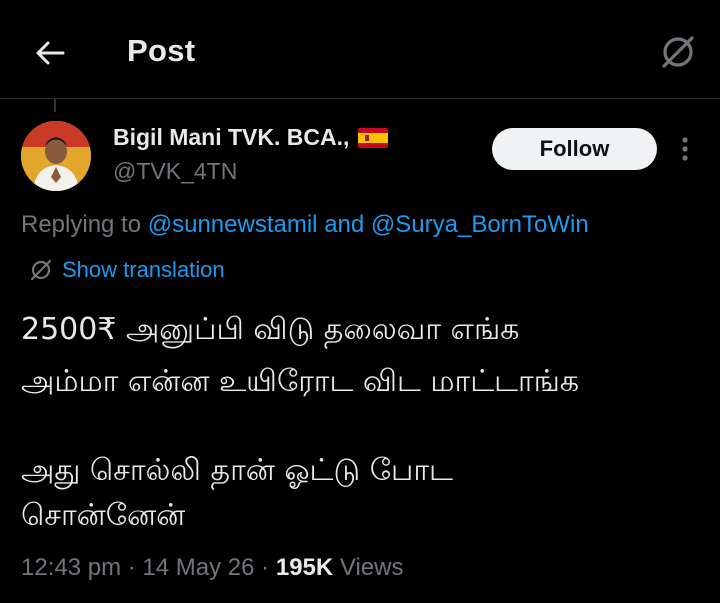 This screenshot has height=603, width=720. I want to click on post-meta: 12:43 pm · 14 May 26 · 195K Views, so click(212, 568).